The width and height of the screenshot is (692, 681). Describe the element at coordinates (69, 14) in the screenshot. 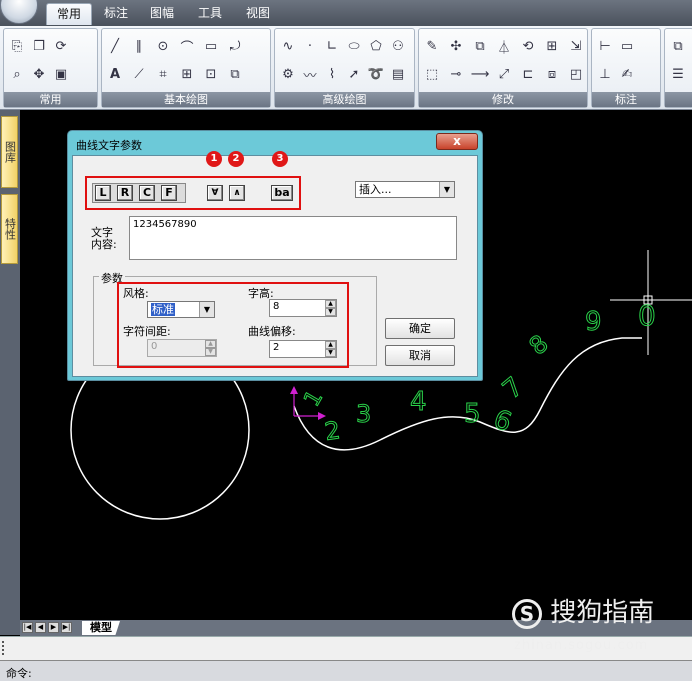

I see `tab-common: 常用` at that location.